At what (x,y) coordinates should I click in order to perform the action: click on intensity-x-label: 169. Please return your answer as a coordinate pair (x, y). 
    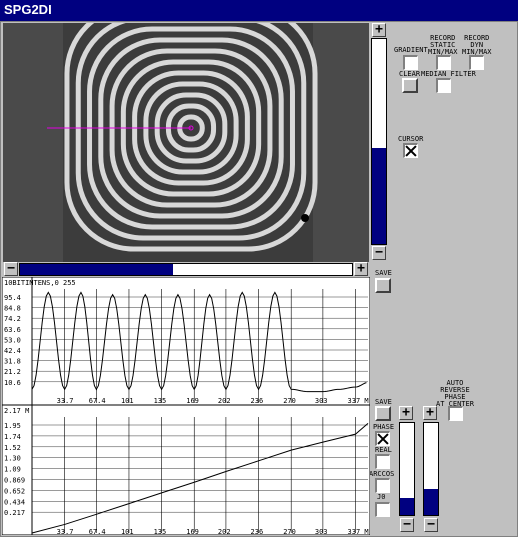
    Looking at the image, I should click on (192, 401).